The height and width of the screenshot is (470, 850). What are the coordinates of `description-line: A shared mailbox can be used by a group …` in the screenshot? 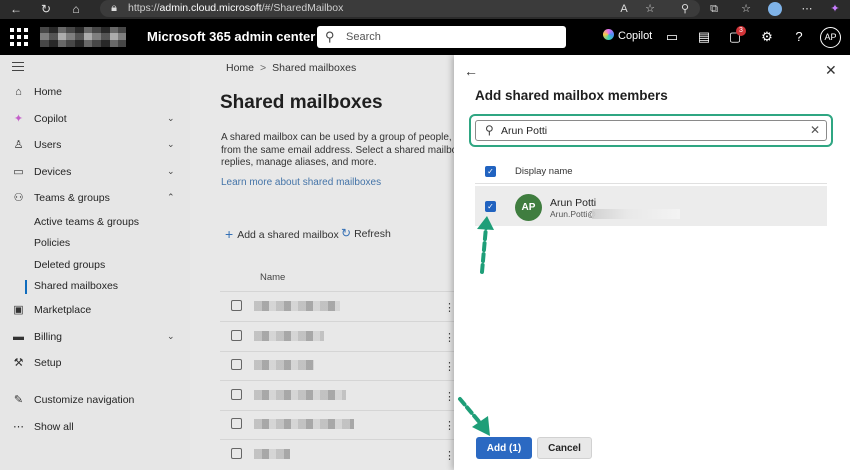 It's located at (337, 137).